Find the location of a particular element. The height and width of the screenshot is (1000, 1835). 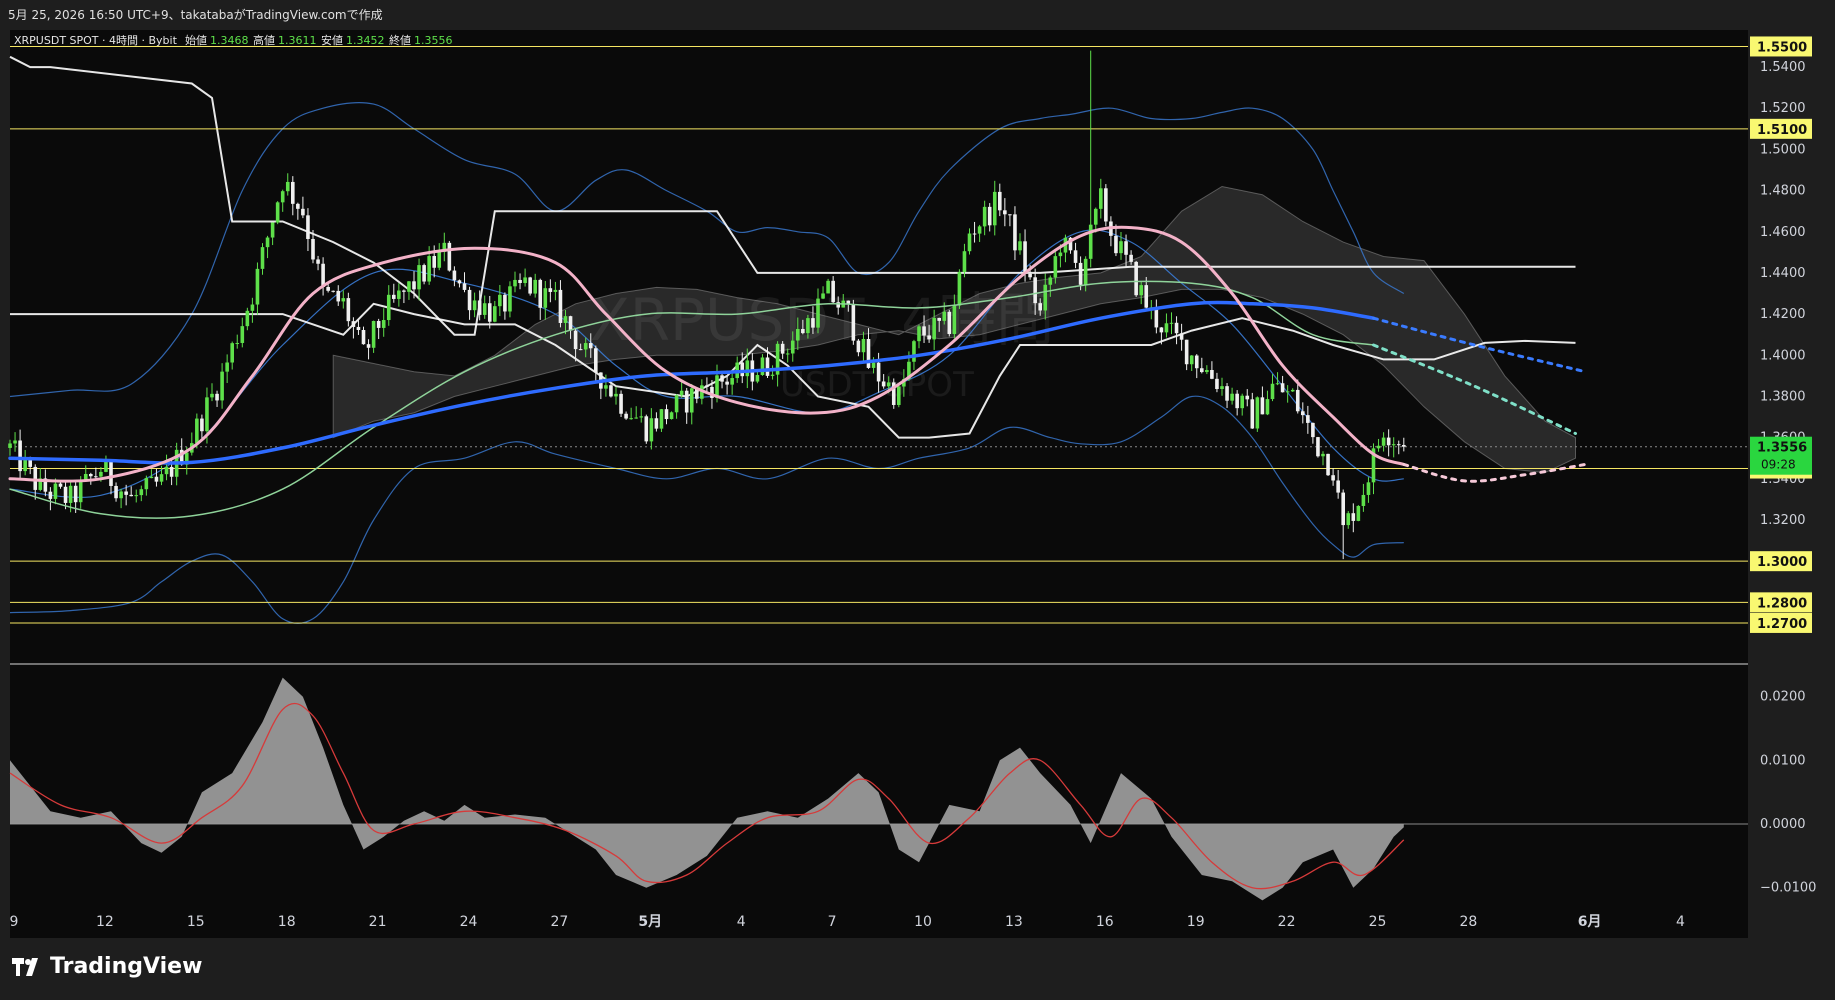

oscillator-y-tick: 0.0200 is located at coordinates (1783, 697).